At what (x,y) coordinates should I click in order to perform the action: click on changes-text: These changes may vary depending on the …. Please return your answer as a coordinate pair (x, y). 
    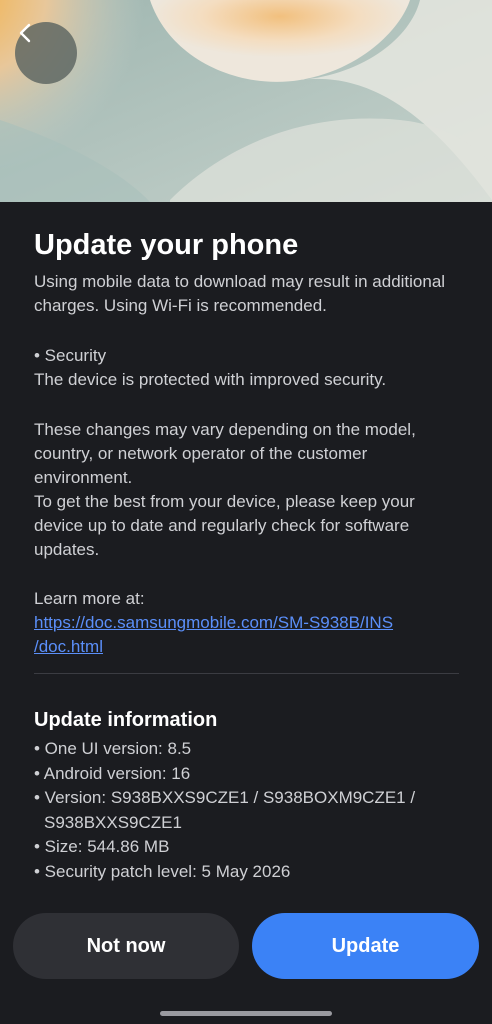
    Looking at the image, I should click on (225, 453).